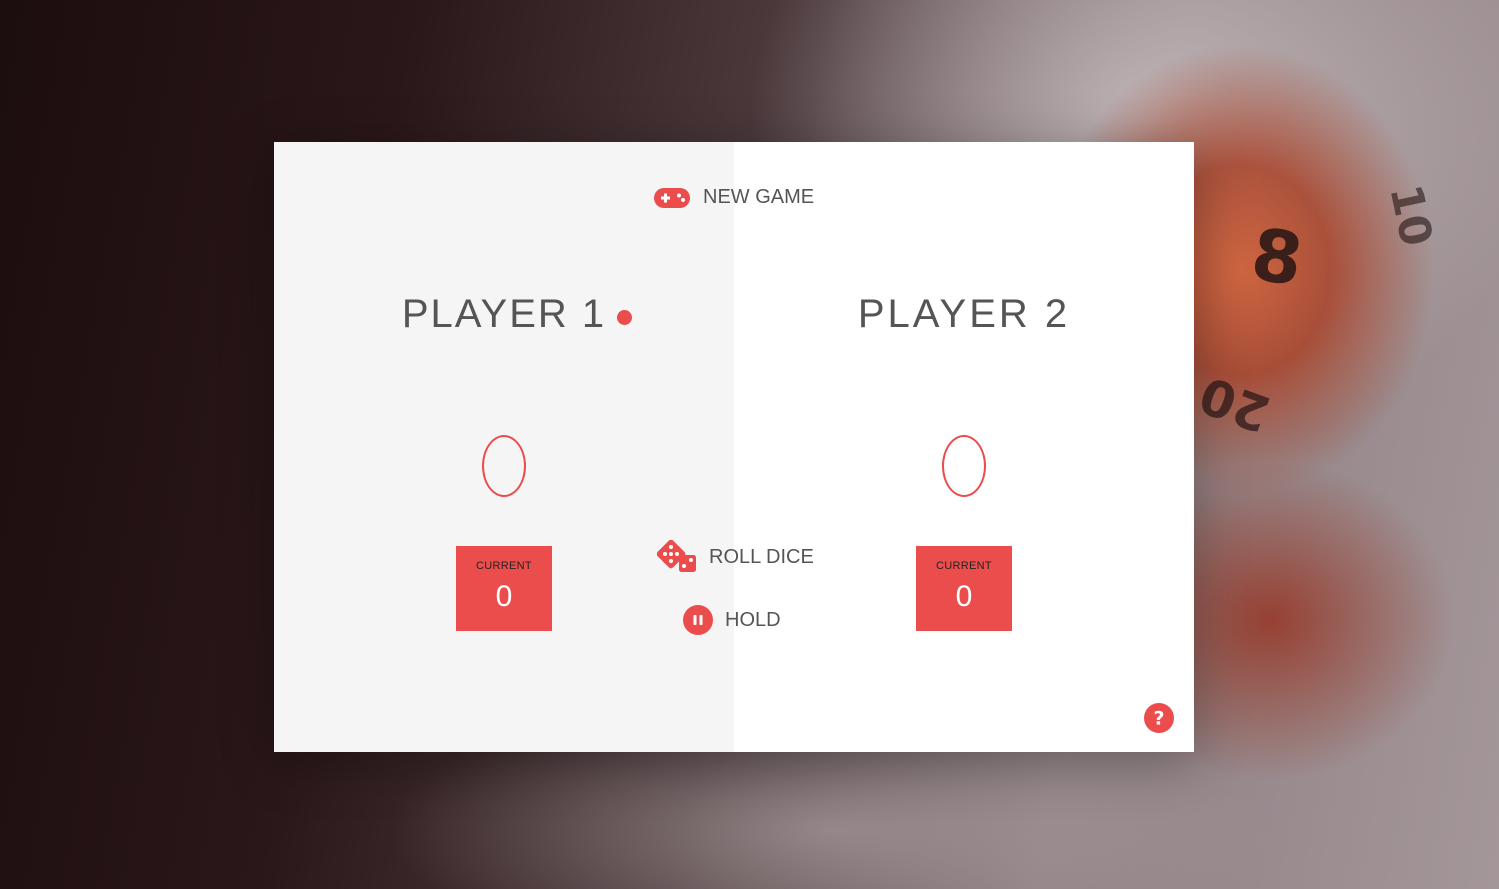 The width and height of the screenshot is (1499, 889). Describe the element at coordinates (504, 430) in the screenshot. I see `player-1-score: 0` at that location.